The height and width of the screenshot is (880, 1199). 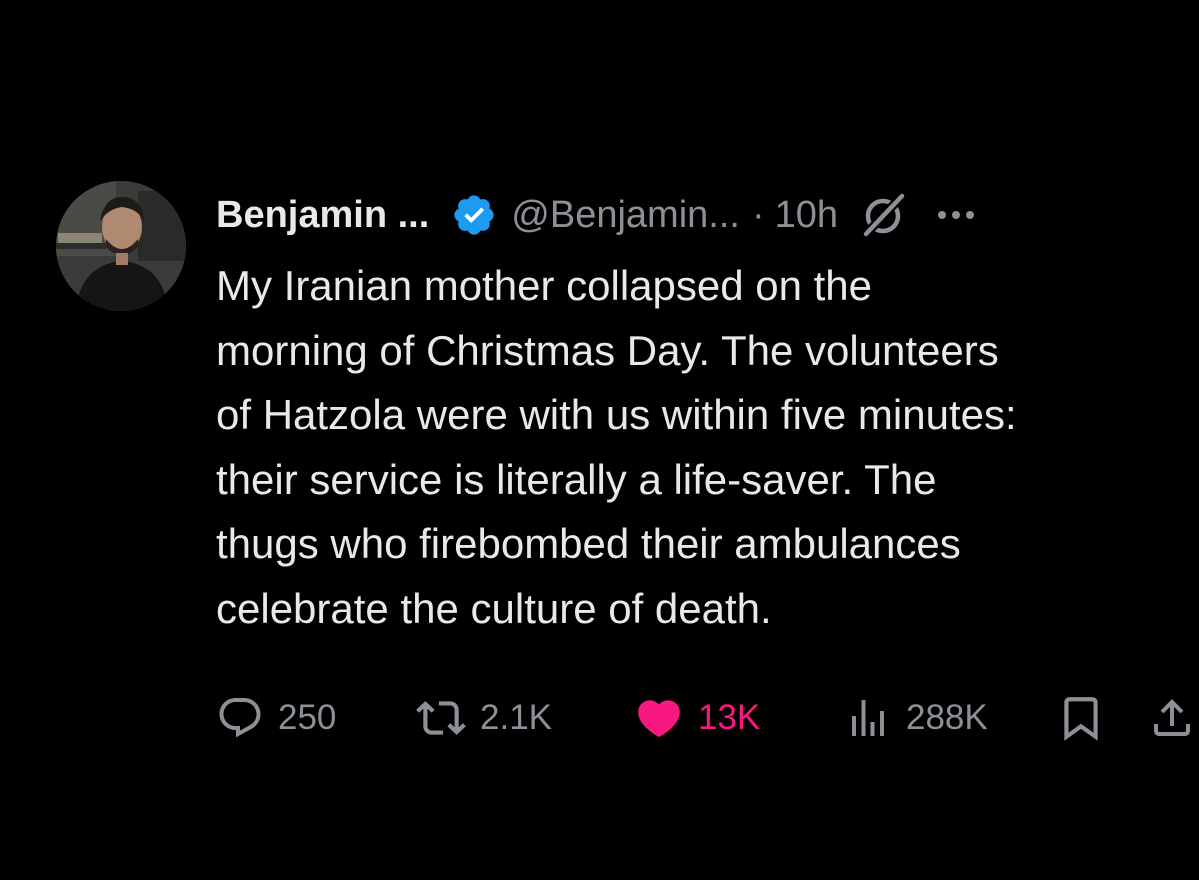 I want to click on like-button: 13K, so click(x=697, y=718).